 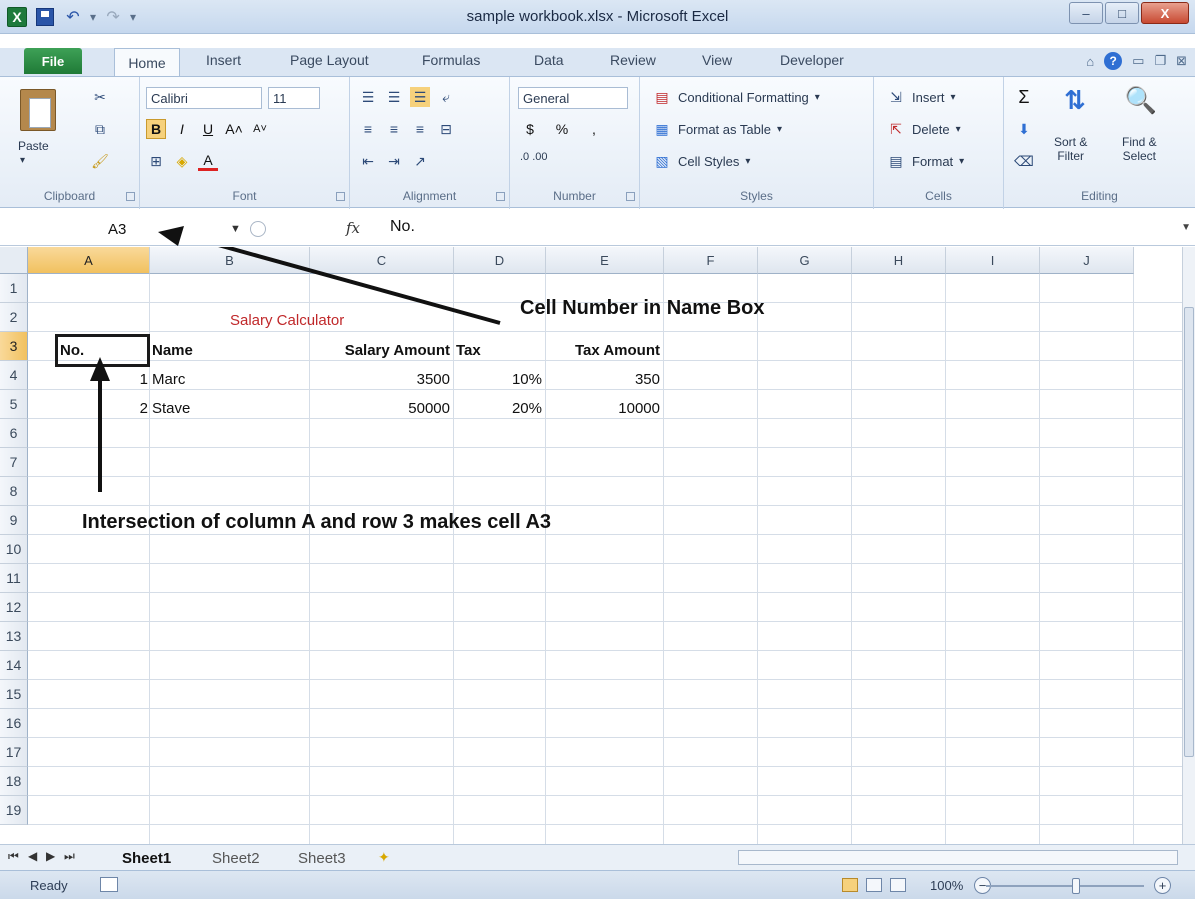 What do you see at coordinates (717, 60) in the screenshot?
I see `tab-view: View` at bounding box center [717, 60].